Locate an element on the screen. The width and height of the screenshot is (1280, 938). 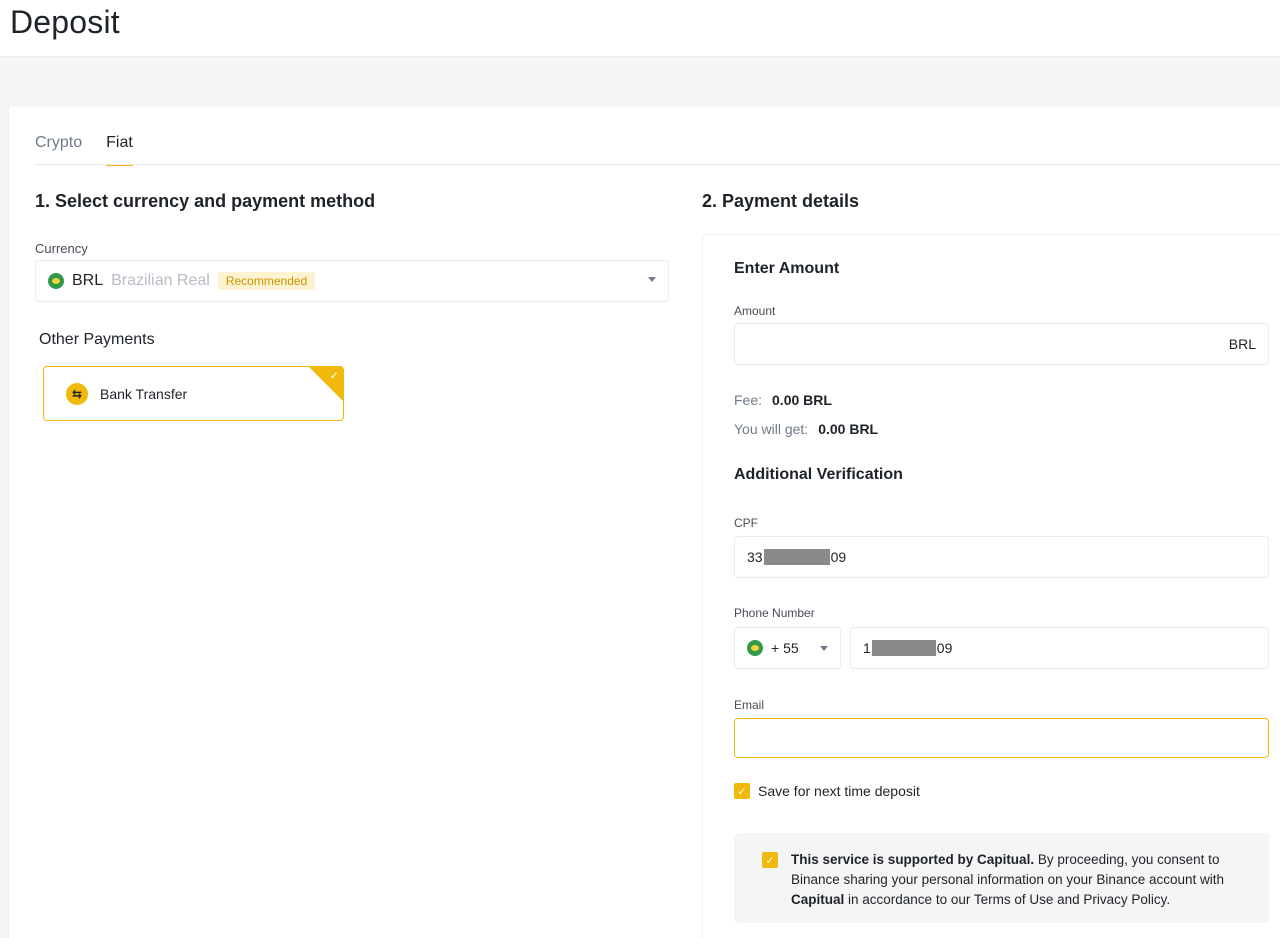
email-label: Email is located at coordinates (749, 705).